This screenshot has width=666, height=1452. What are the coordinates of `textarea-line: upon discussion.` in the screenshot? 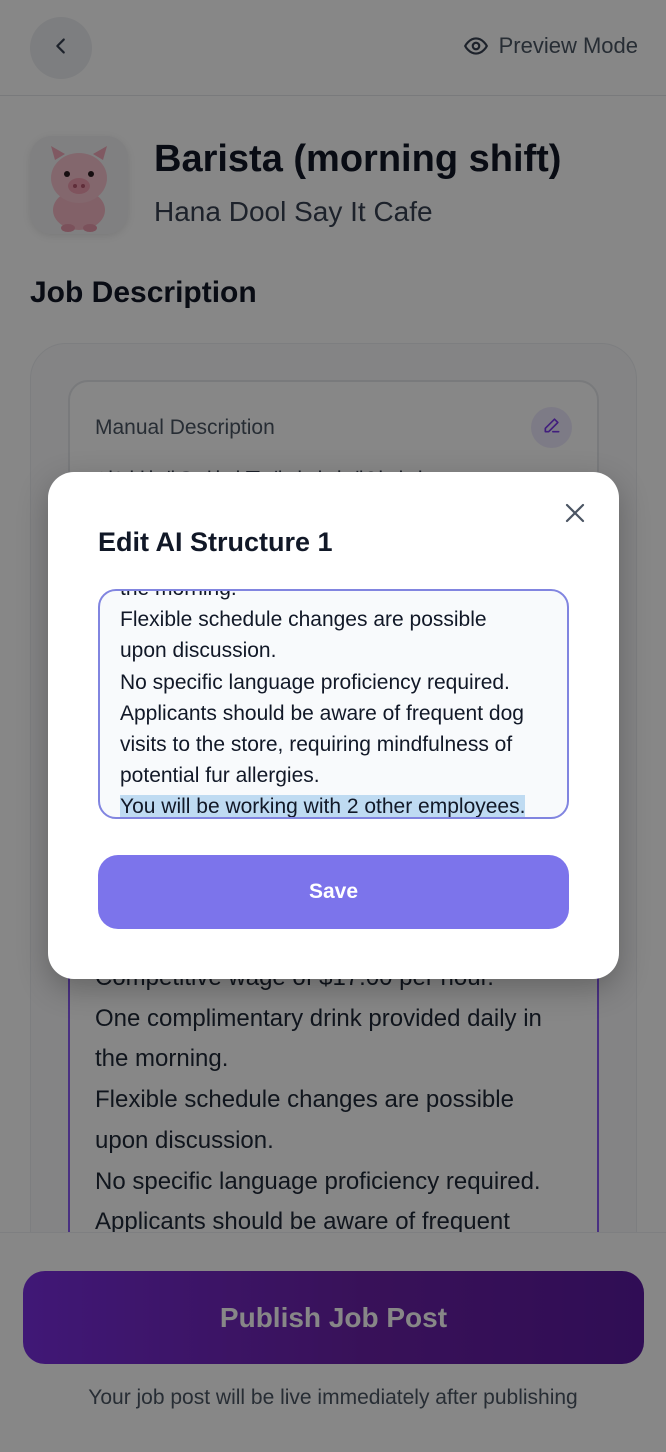 It's located at (198, 651).